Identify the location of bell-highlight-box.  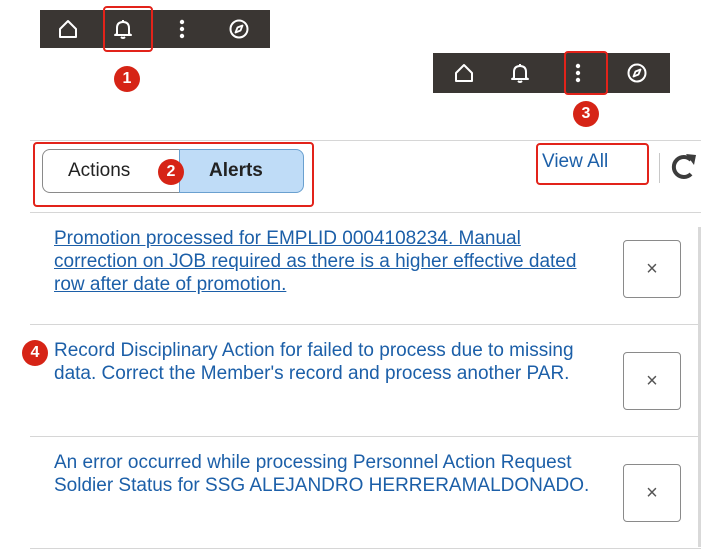
(128, 29).